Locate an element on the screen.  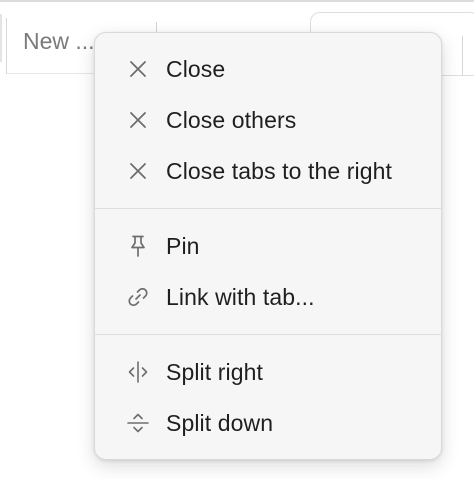
menu-item-label: Close is located at coordinates (196, 69).